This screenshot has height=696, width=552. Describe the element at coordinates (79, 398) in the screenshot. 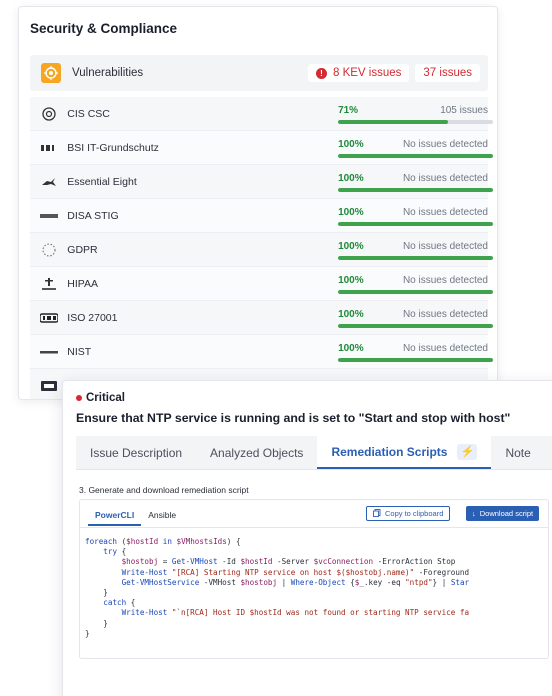

I see `critical-dot-icon` at that location.